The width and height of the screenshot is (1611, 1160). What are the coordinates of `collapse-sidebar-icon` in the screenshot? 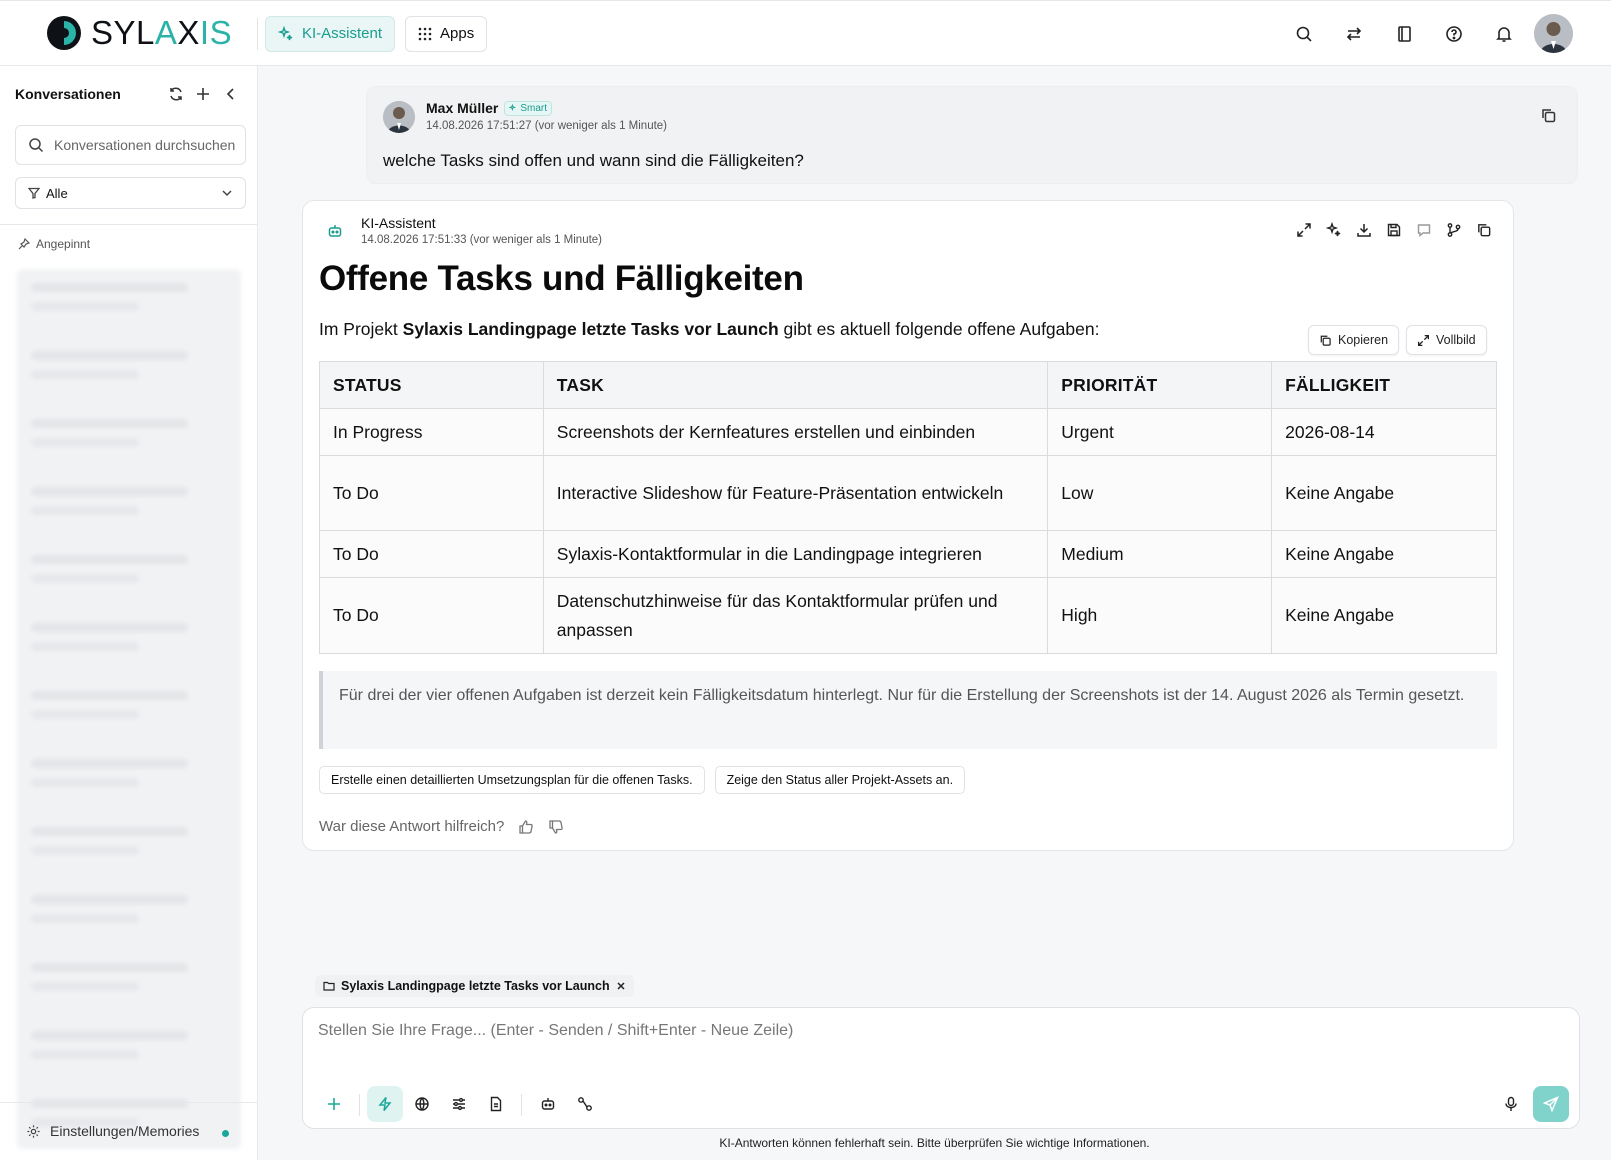 It's located at (231, 94).